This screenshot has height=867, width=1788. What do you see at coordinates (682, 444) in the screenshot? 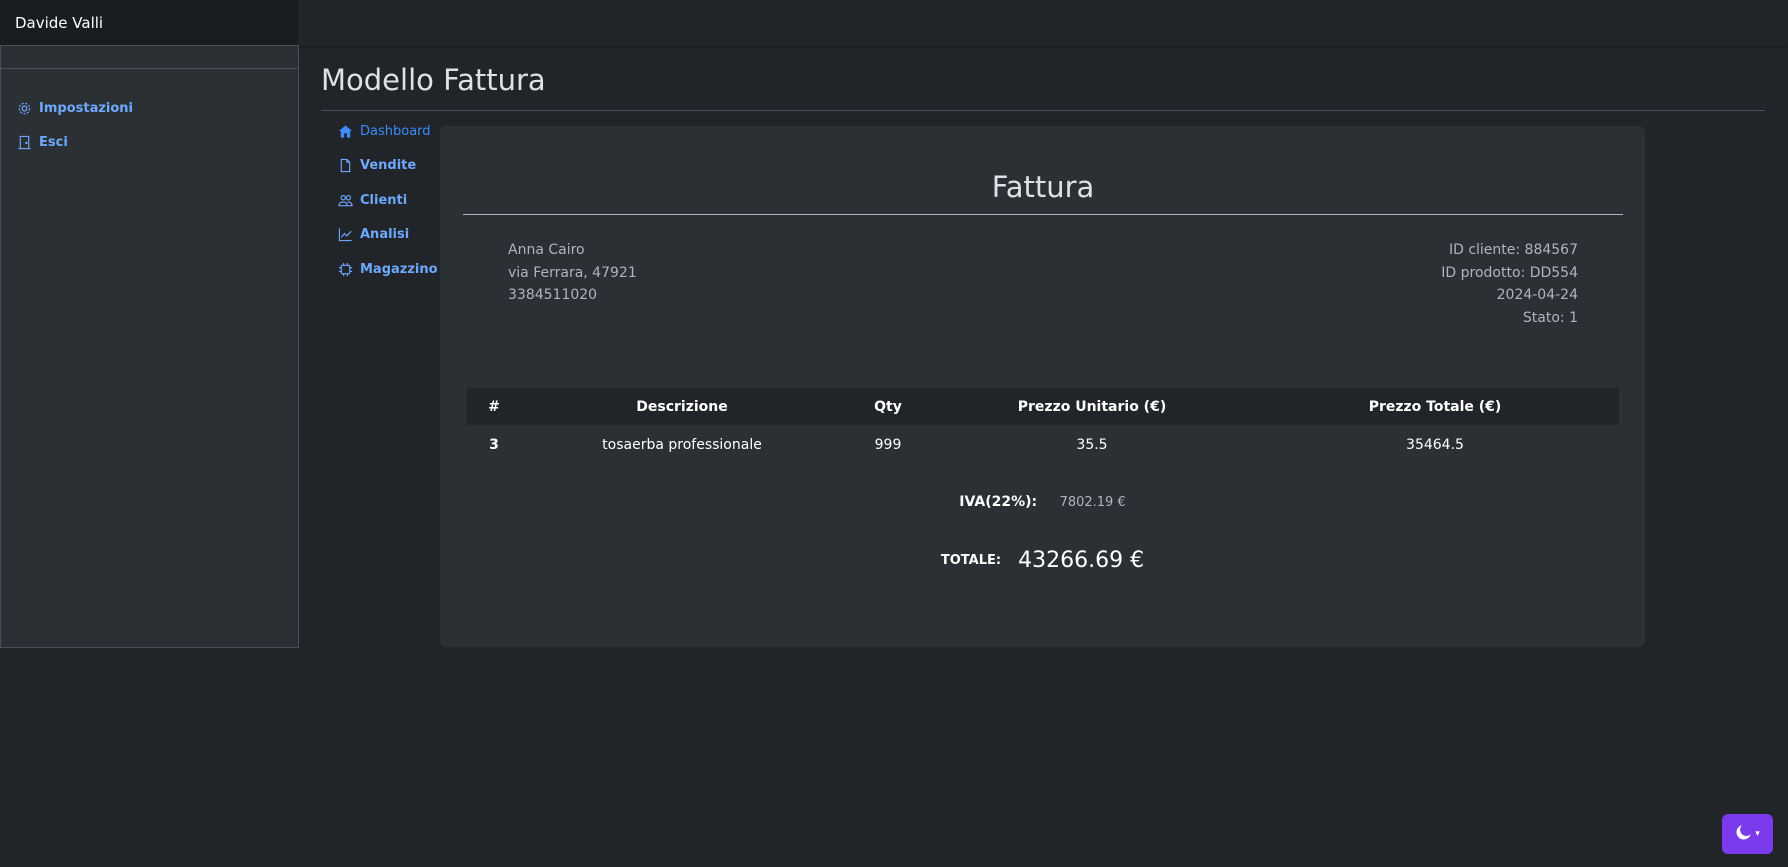
I see `item-description: tosaerba professionale` at bounding box center [682, 444].